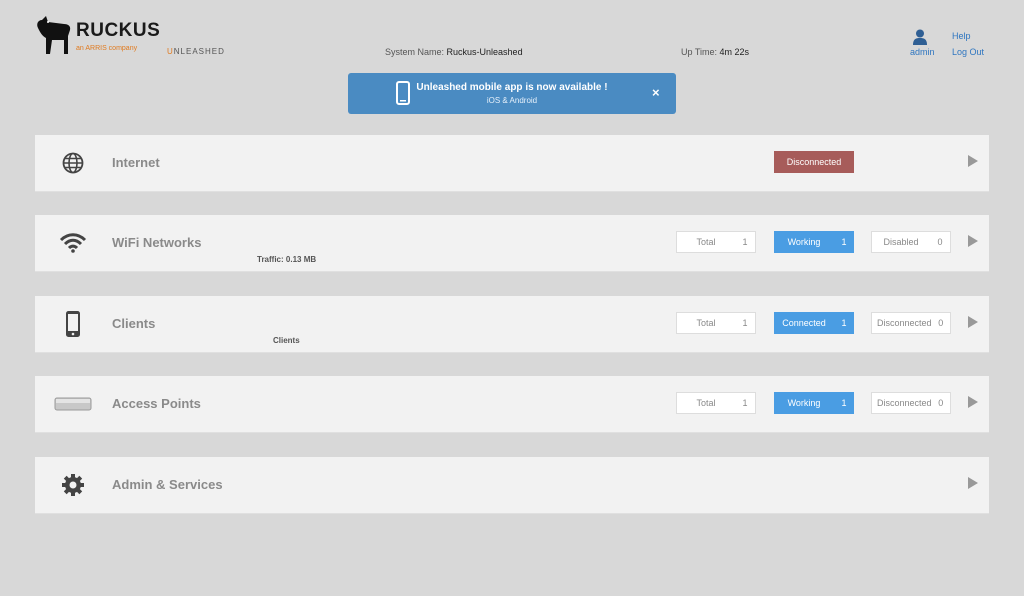 The image size is (1024, 596). What do you see at coordinates (968, 52) in the screenshot?
I see `logout-link: Log Out` at bounding box center [968, 52].